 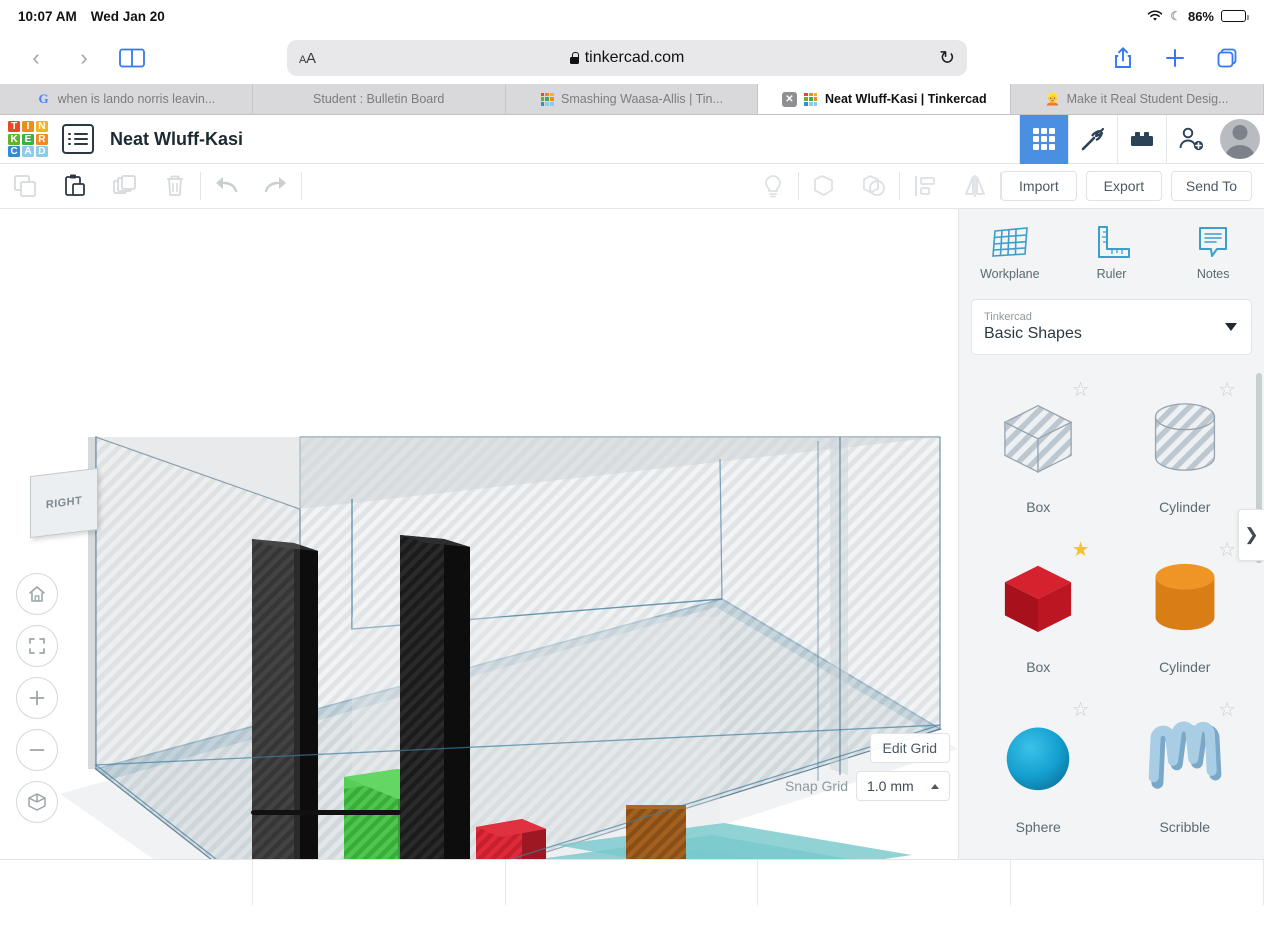 What do you see at coordinates (947, 58) in the screenshot?
I see `reload-icon: ↻` at bounding box center [947, 58].